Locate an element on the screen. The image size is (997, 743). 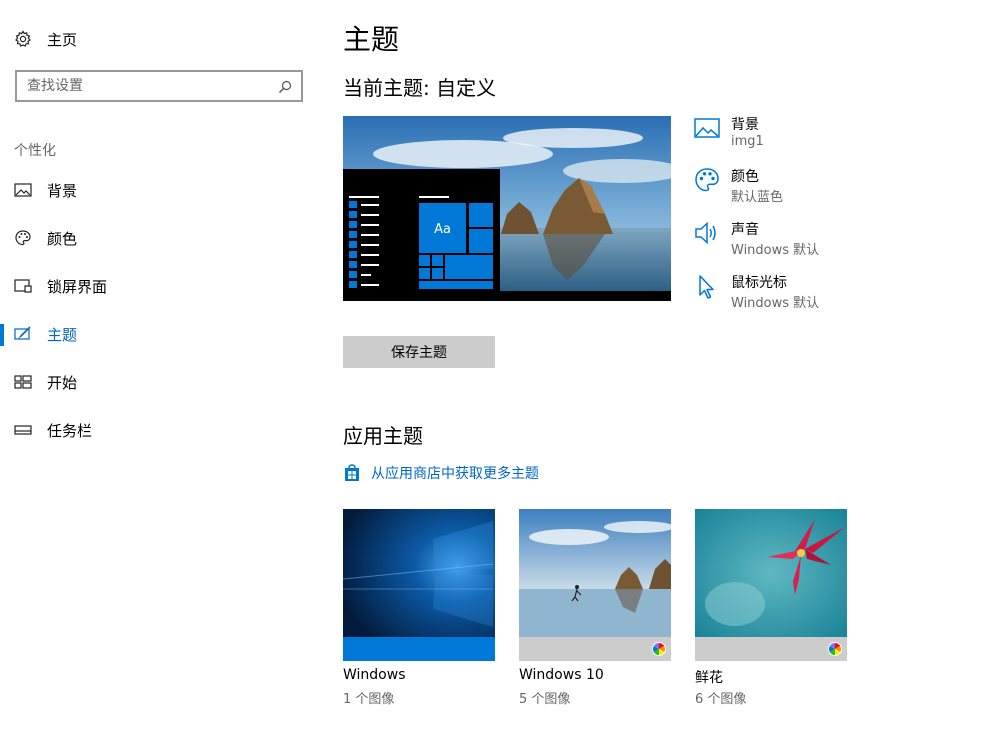
prop-cursor: 鼠标光标 Windows 默认 is located at coordinates (793, 292).